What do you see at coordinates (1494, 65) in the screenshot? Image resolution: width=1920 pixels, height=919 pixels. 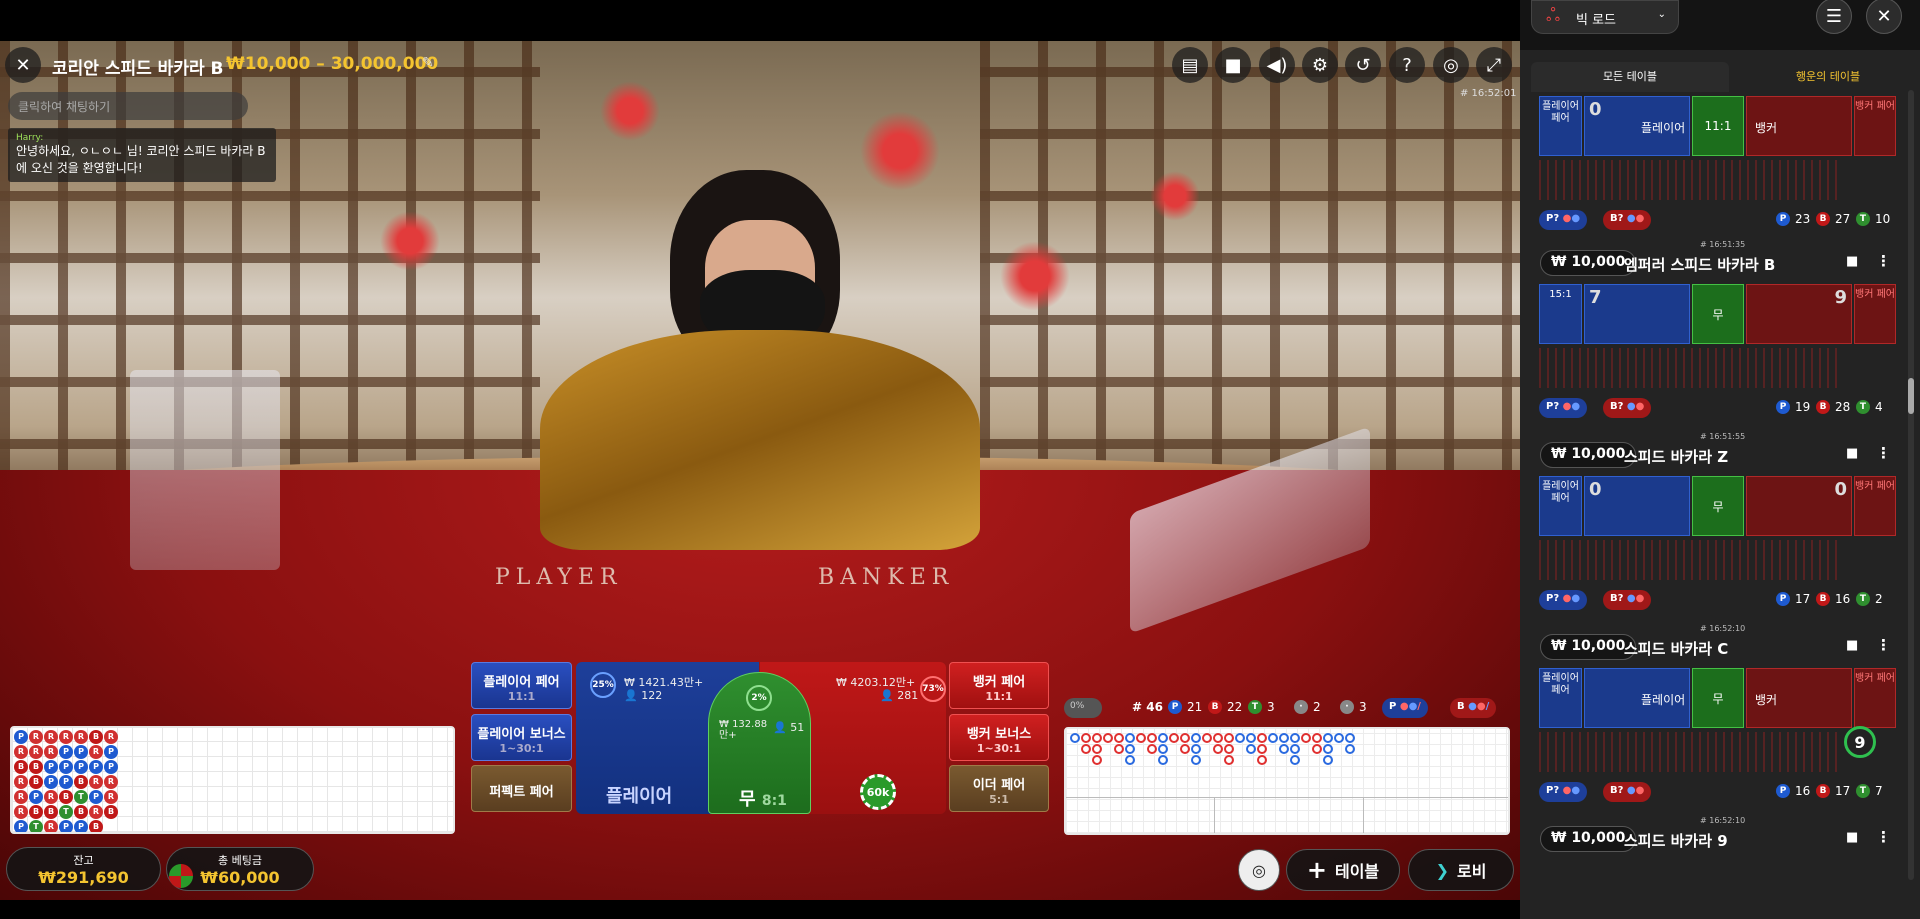 I see `fullscreen-button: ⤢` at bounding box center [1494, 65].